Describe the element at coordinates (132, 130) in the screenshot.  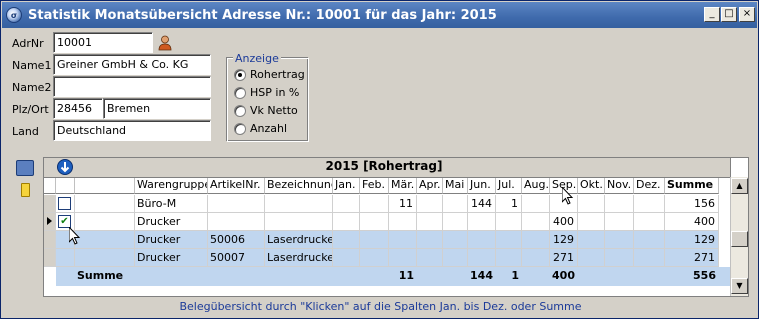
I see `land-field: Deutschland` at that location.